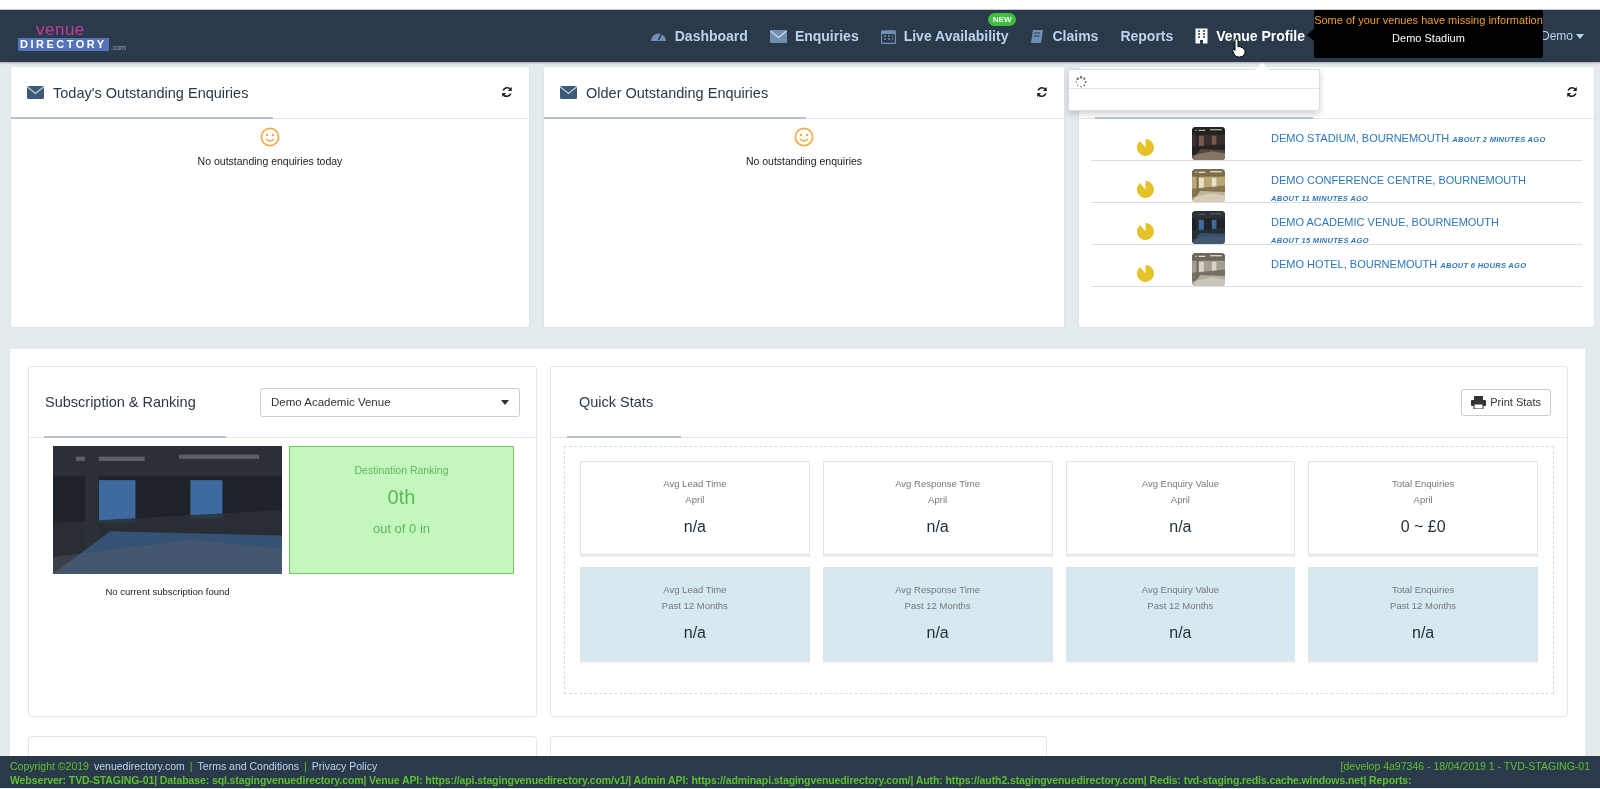 The image size is (1600, 789). Describe the element at coordinates (401, 497) in the screenshot. I see `ranking-value: 0th` at that location.